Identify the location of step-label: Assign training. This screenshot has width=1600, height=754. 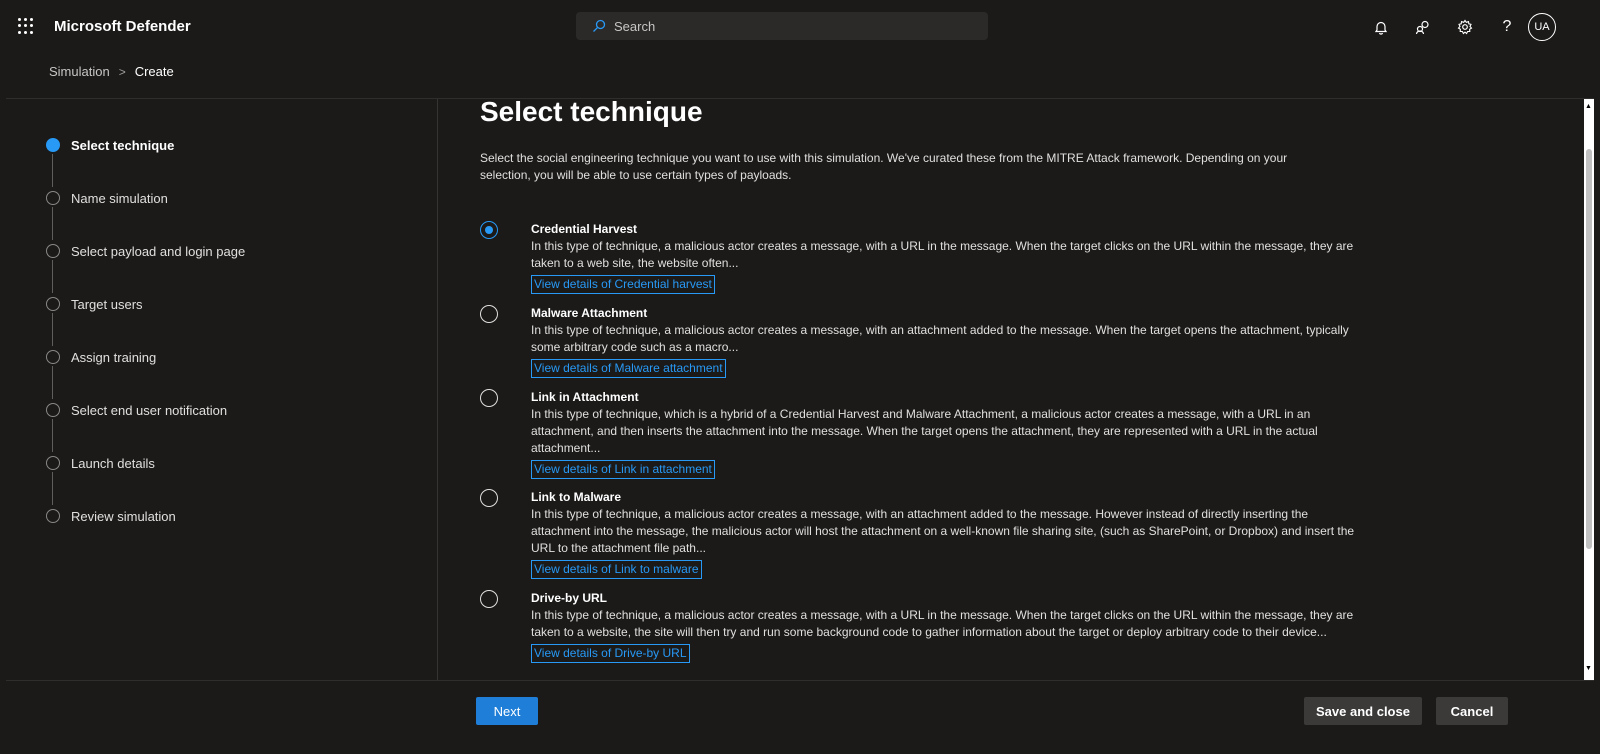
(114, 357).